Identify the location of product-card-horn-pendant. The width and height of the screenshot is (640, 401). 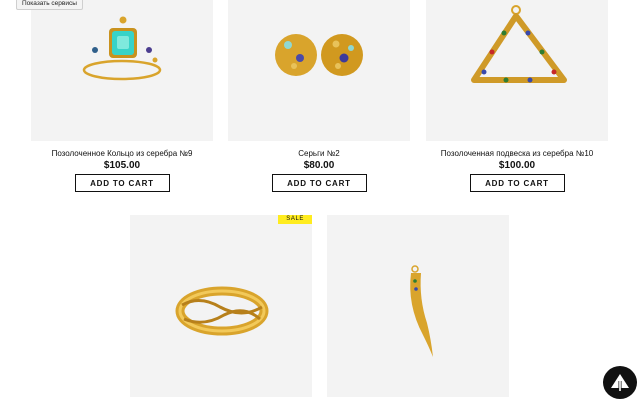
(418, 306).